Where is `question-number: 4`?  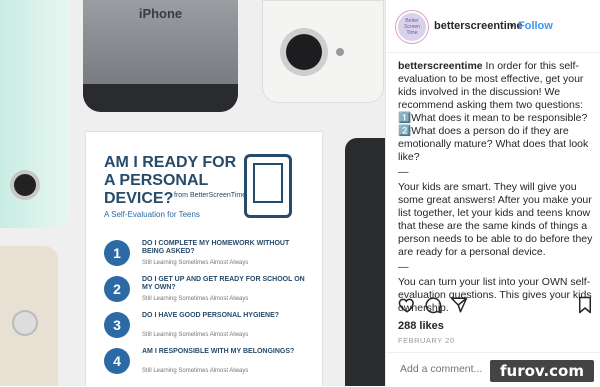
question-number: 4 is located at coordinates (117, 361).